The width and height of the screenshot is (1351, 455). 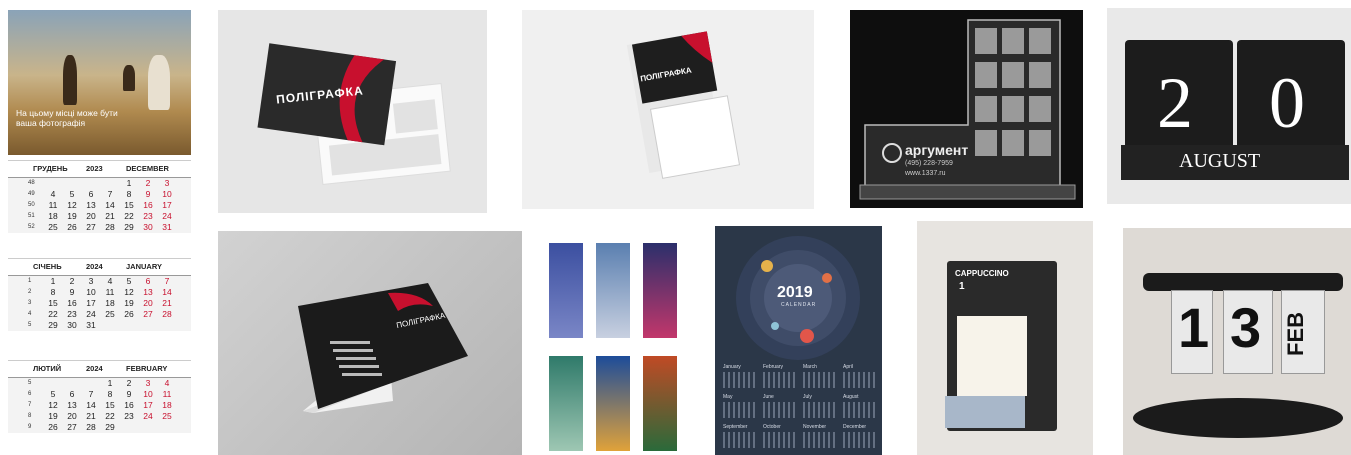 I want to click on month-header: ГРУДЕНЬ 2023 DECEMBER, so click(x=99, y=169).